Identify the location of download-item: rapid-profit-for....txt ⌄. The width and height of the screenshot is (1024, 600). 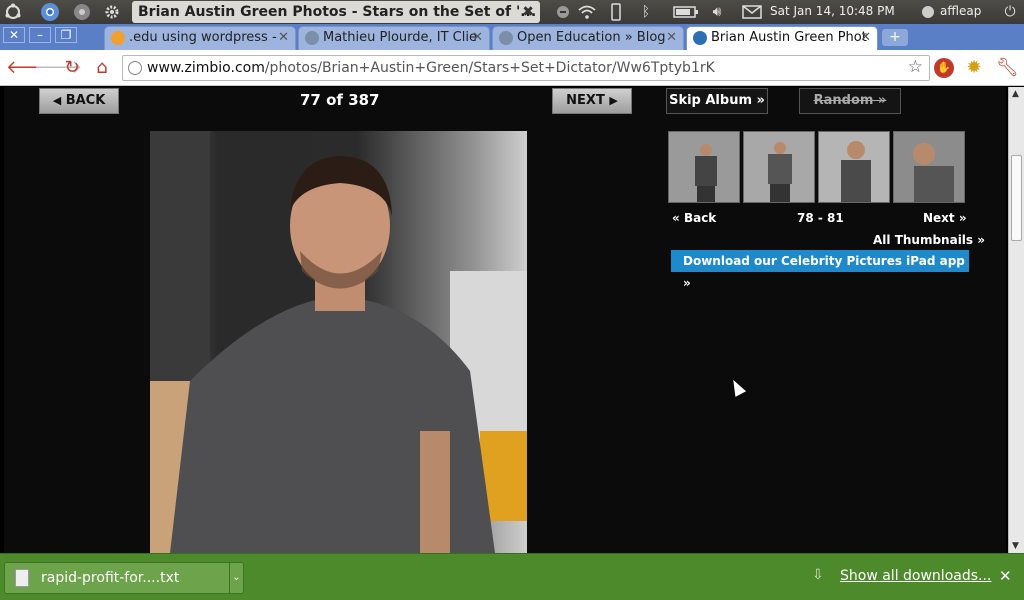
(124, 578).